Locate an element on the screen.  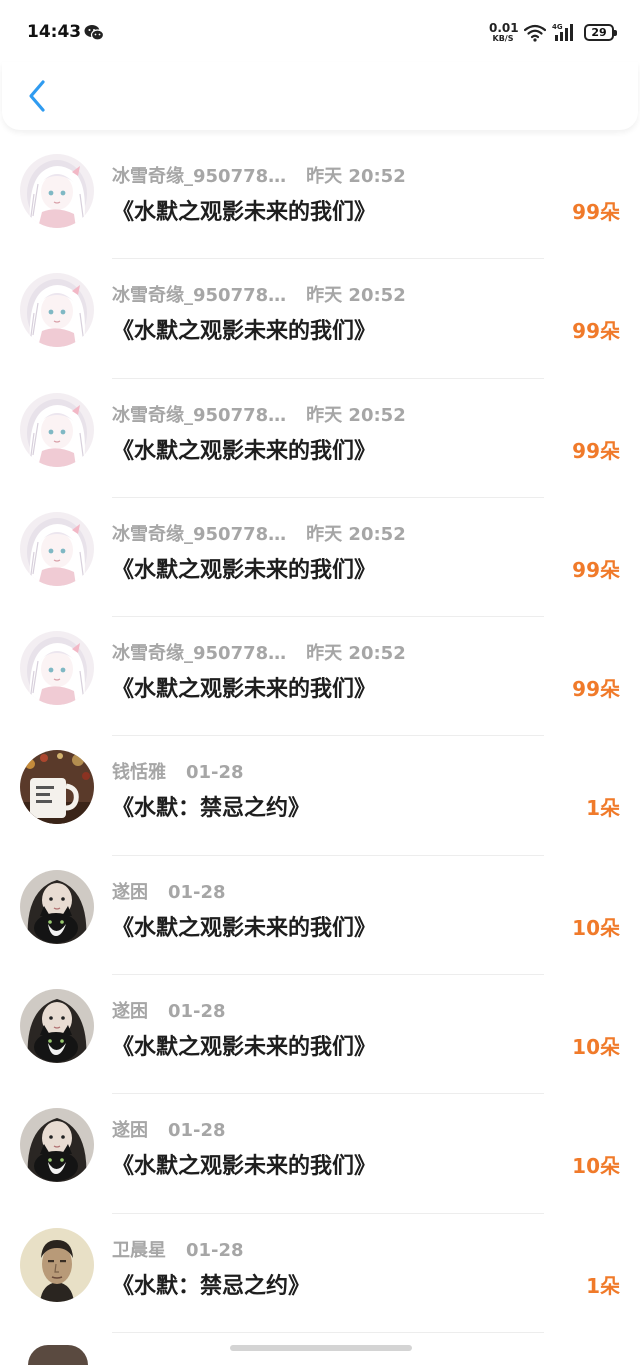
divider is located at coordinates (328, 1332).